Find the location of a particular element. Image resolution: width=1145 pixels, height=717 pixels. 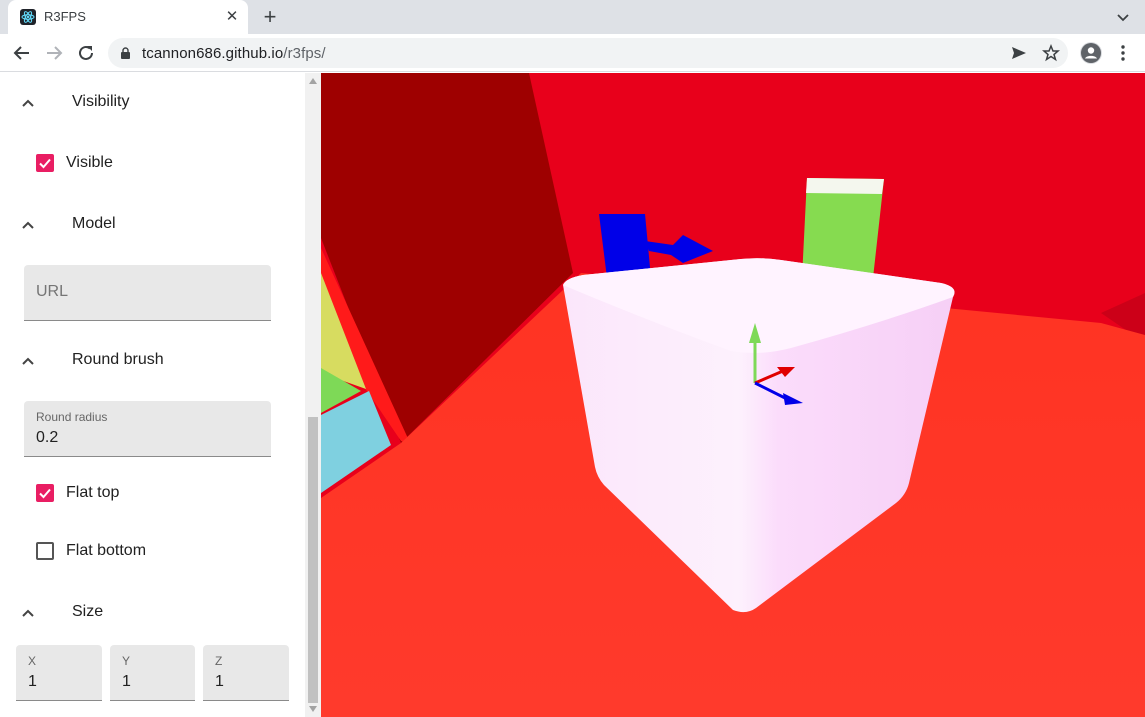

lock-icon is located at coordinates (125, 53).